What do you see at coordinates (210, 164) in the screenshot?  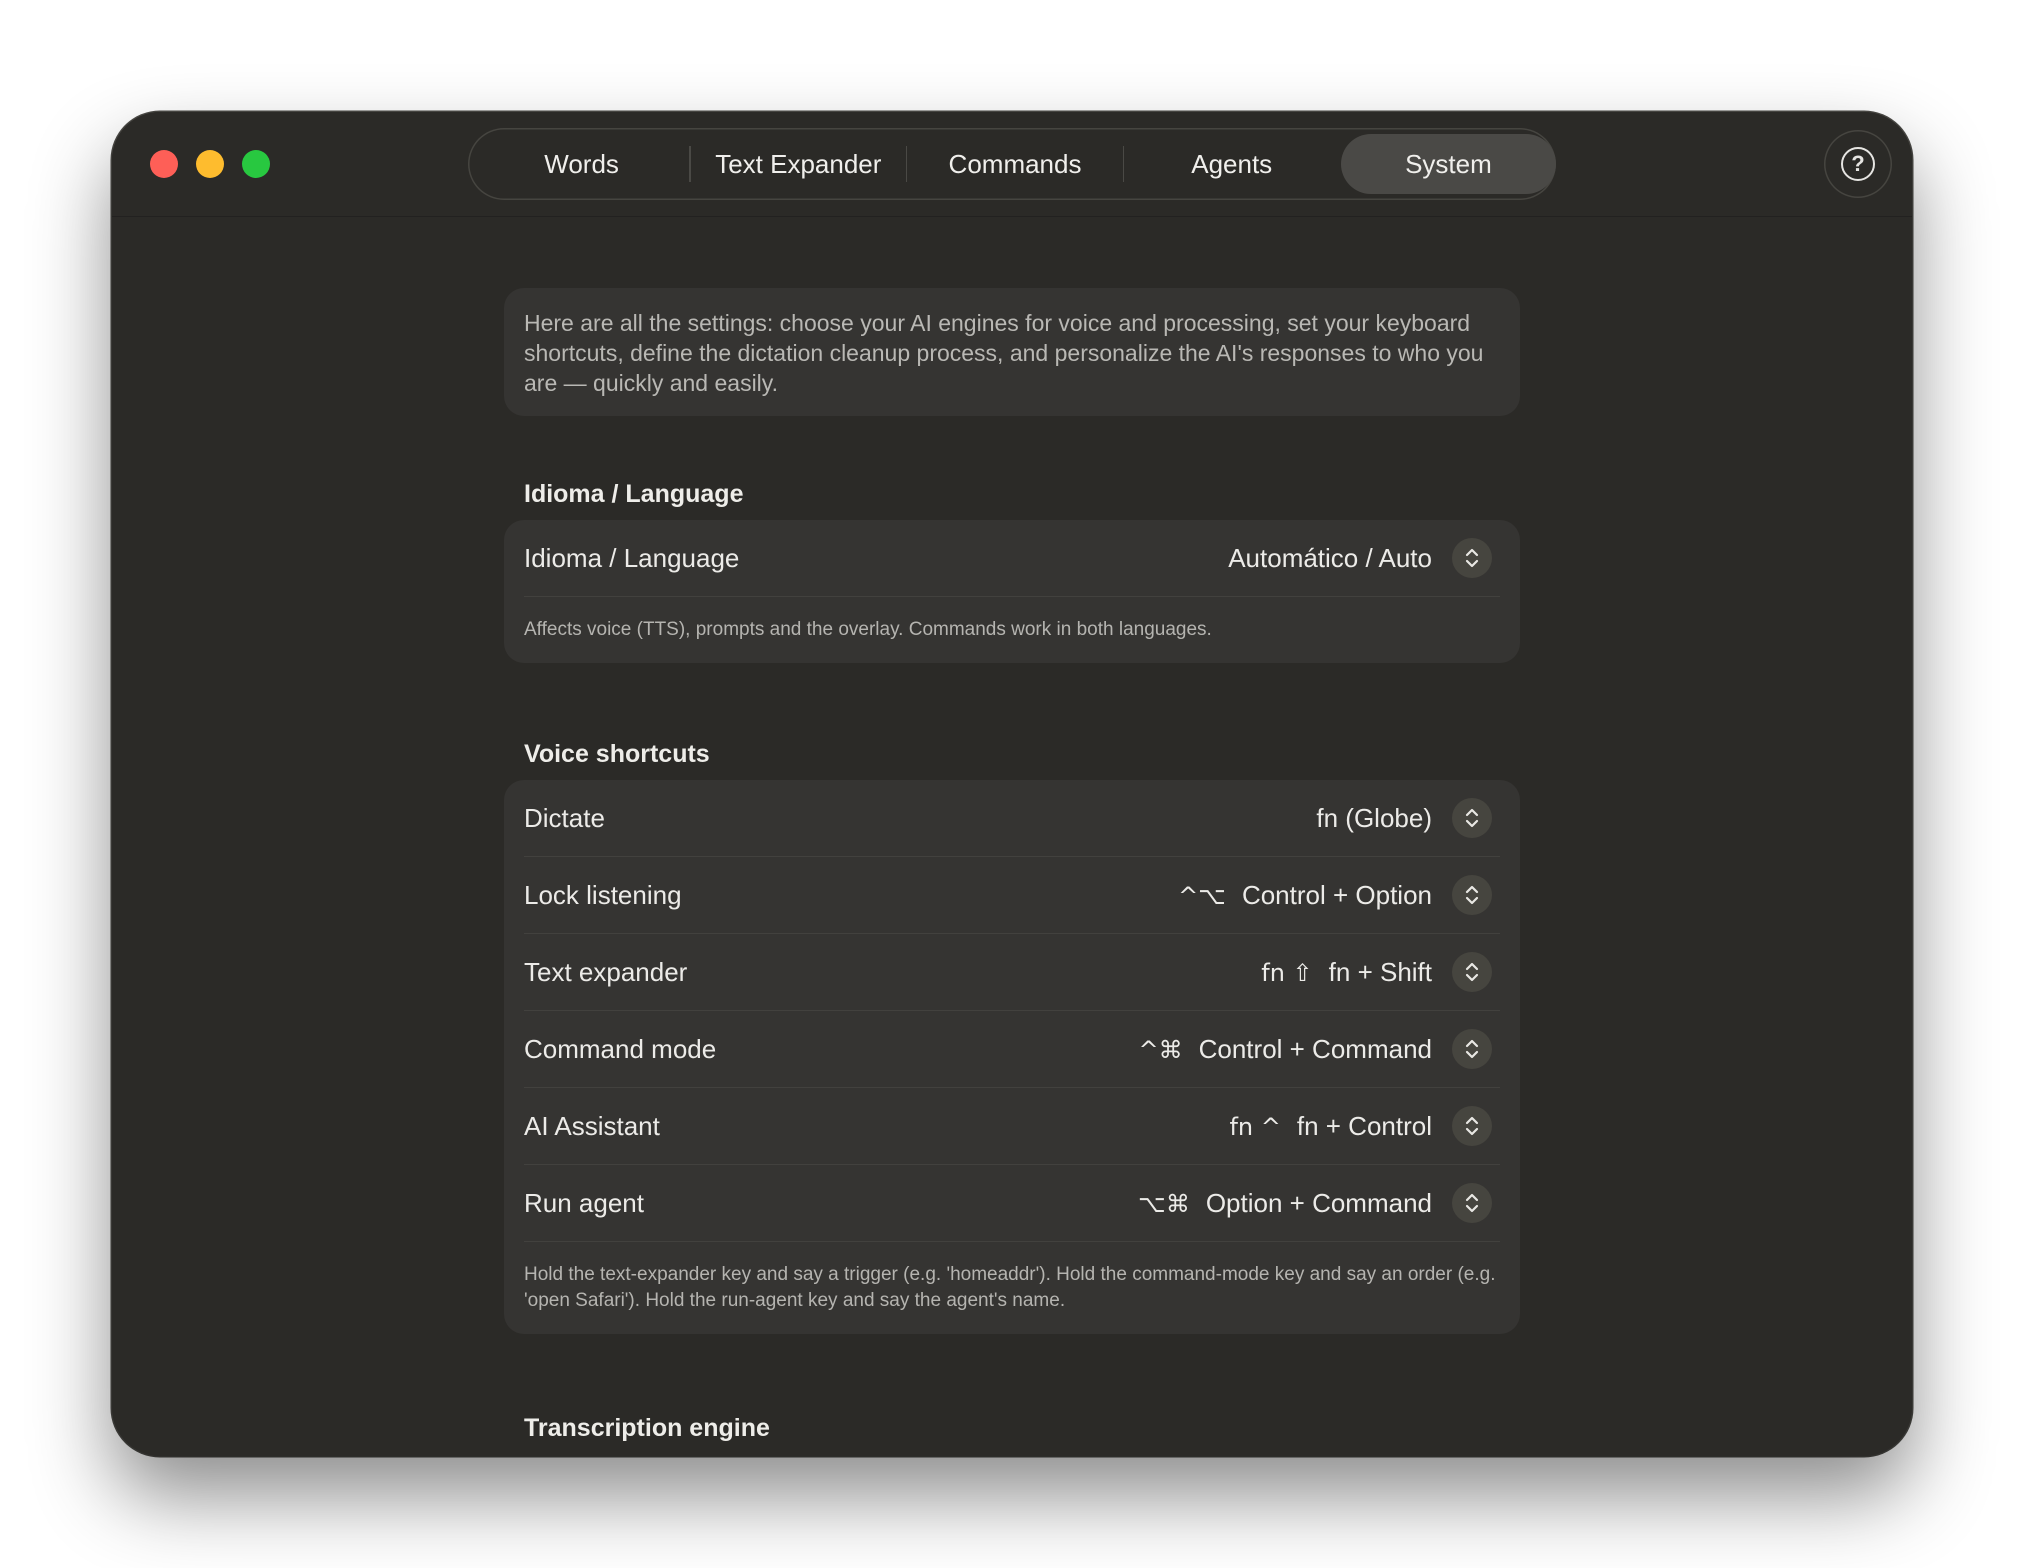 I see `minimize-window-button` at bounding box center [210, 164].